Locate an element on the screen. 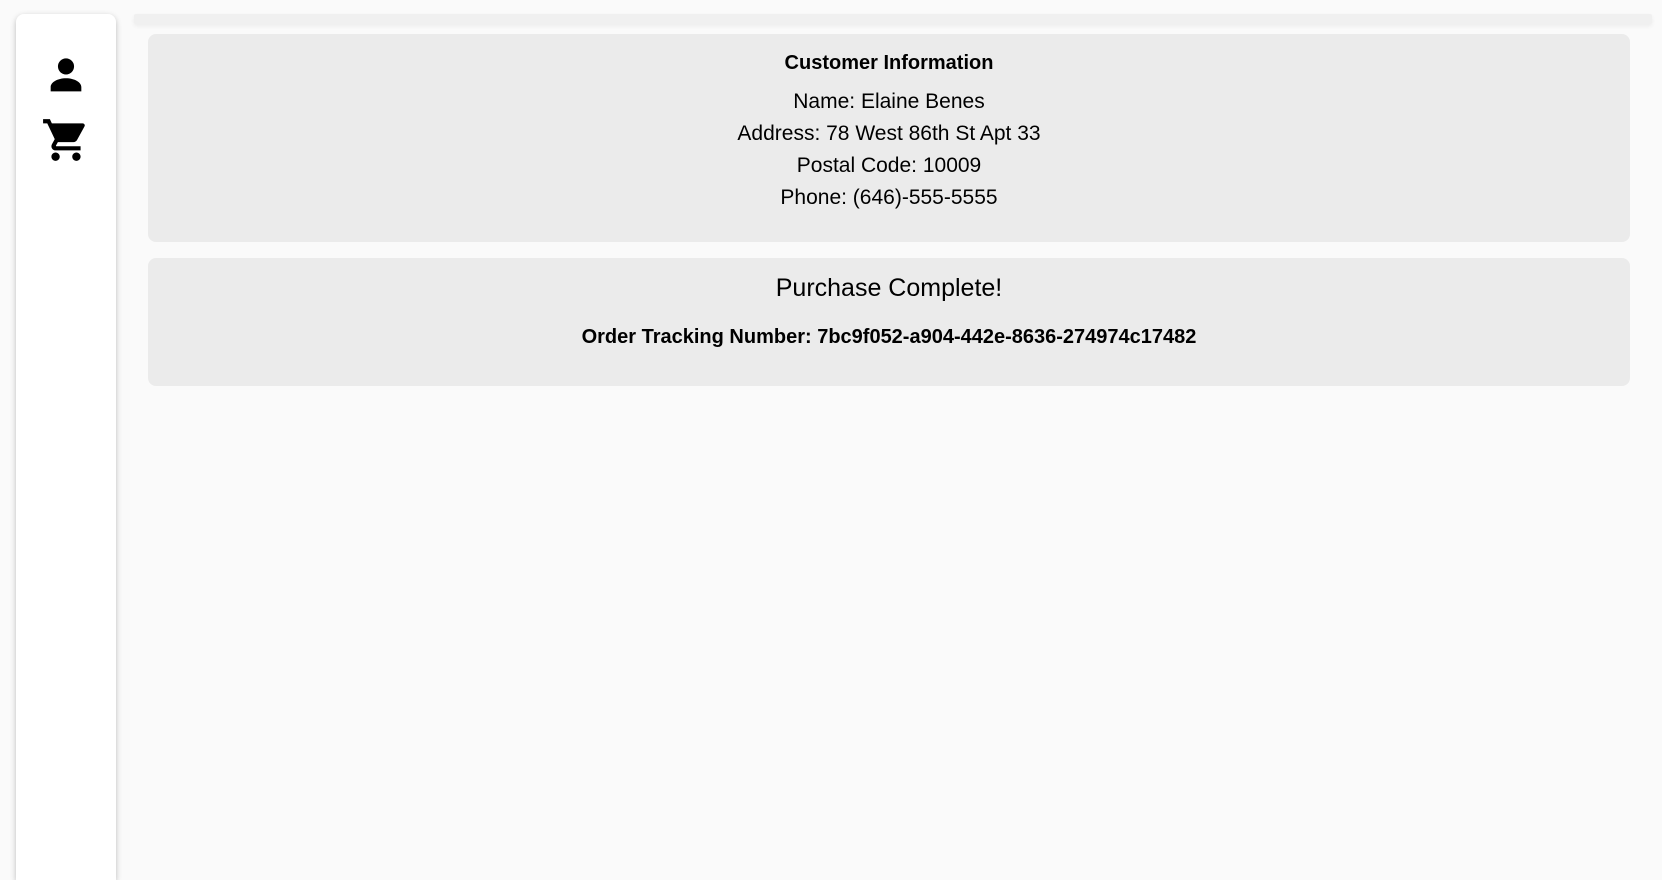 Image resolution: width=1662 pixels, height=880 pixels. cart-button is located at coordinates (66, 140).